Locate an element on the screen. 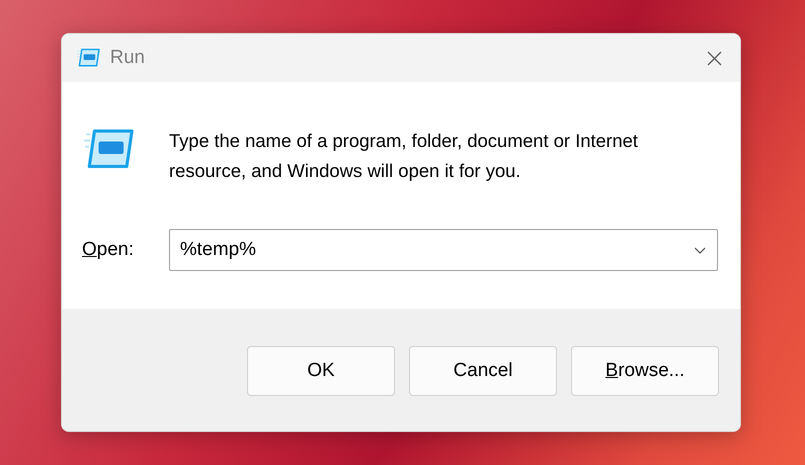 The height and width of the screenshot is (465, 805). instruction-text: Type the name of a program, folder, document or Internet resource, and Windows will open it for you. is located at coordinates (404, 156).